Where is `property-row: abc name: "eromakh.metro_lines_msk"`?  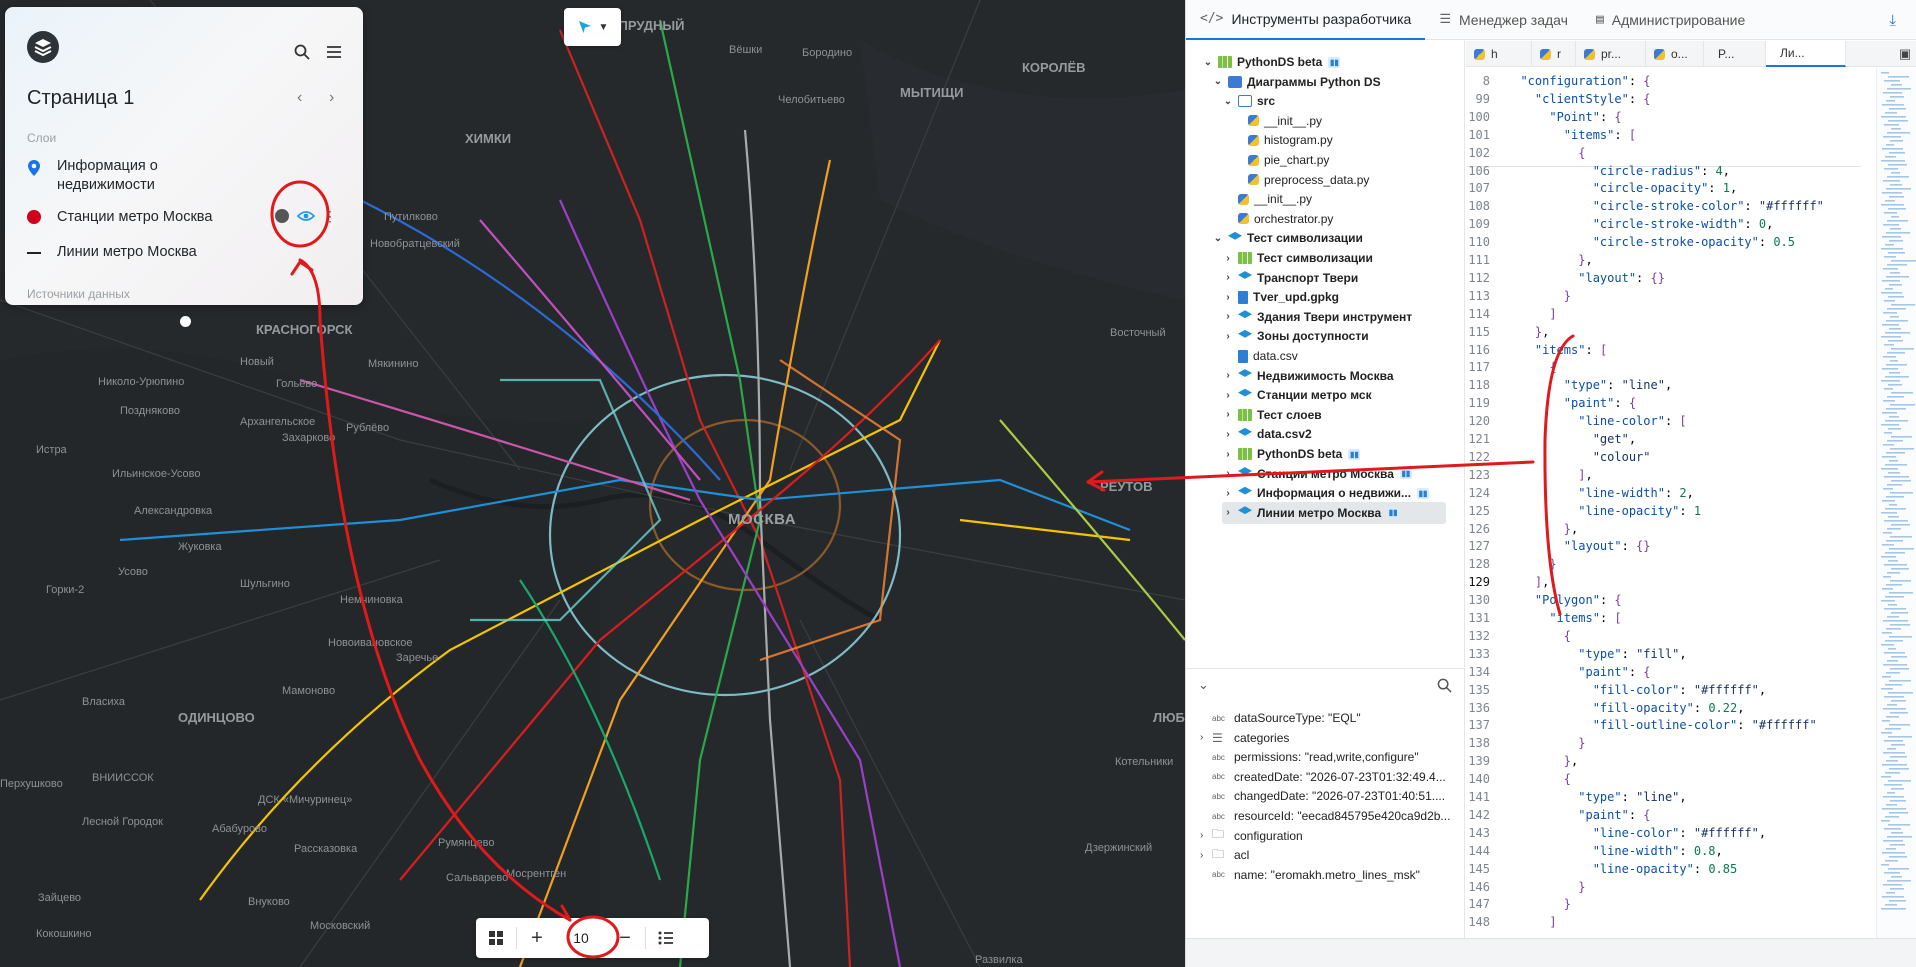
property-row: abc name: "eromakh.metro_lines_msk" is located at coordinates (1310, 875).